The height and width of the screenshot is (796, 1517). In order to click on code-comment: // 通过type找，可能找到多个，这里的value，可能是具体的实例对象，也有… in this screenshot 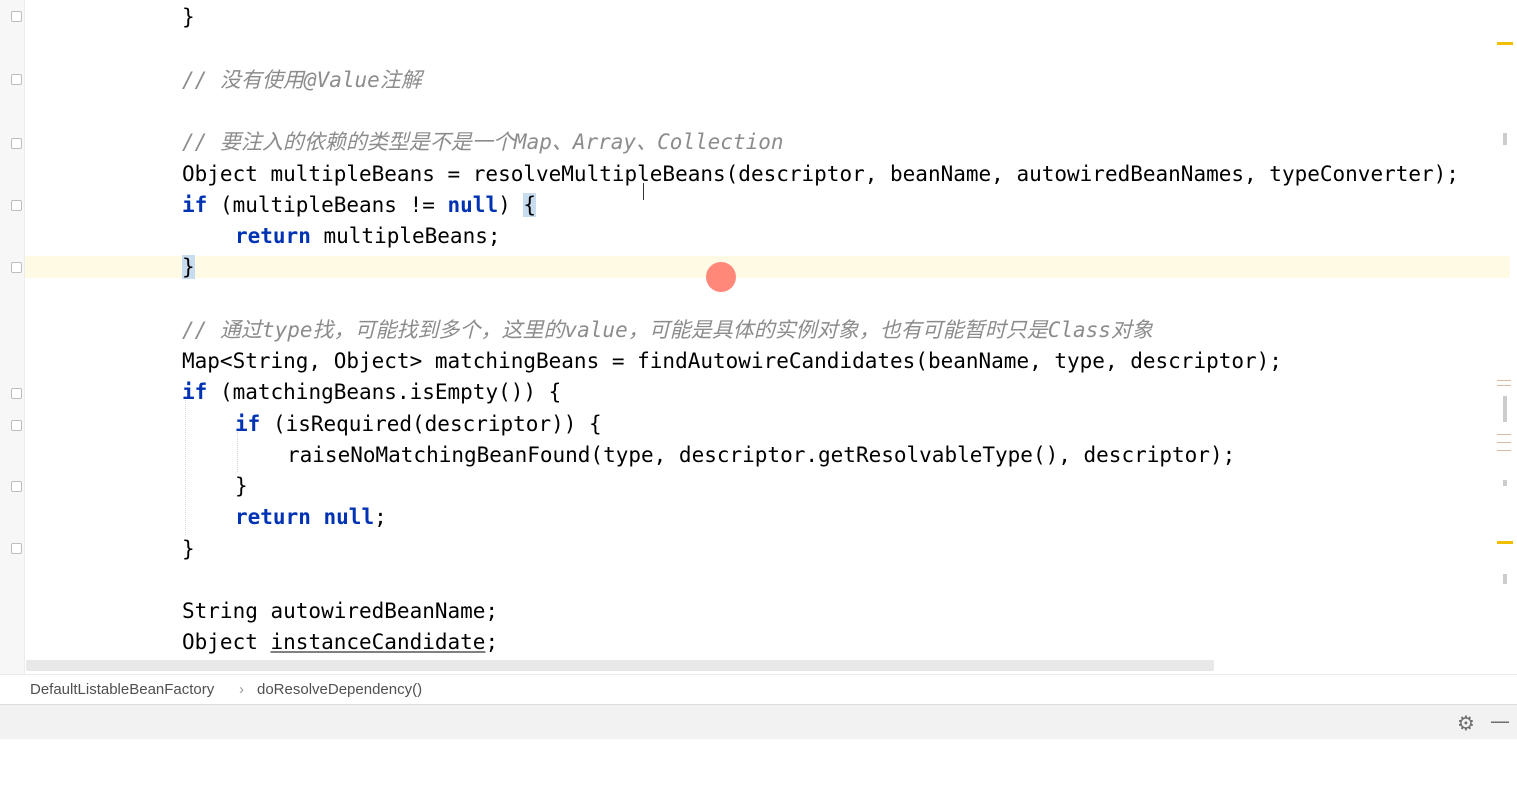, I will do `click(667, 330)`.